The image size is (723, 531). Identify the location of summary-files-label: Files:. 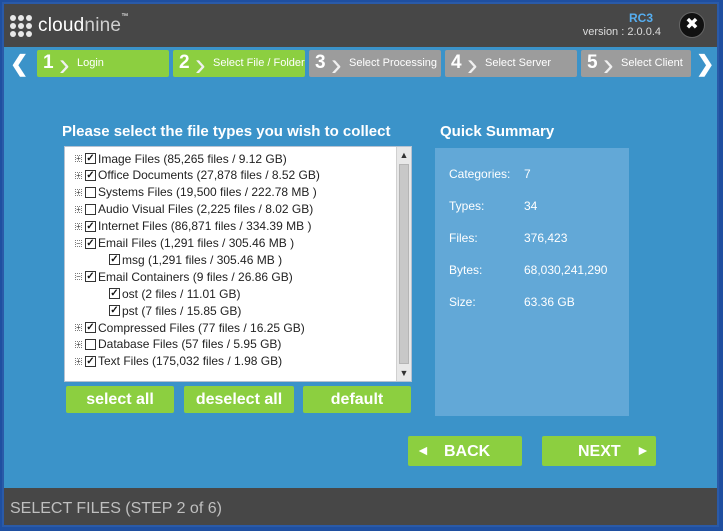
(463, 238).